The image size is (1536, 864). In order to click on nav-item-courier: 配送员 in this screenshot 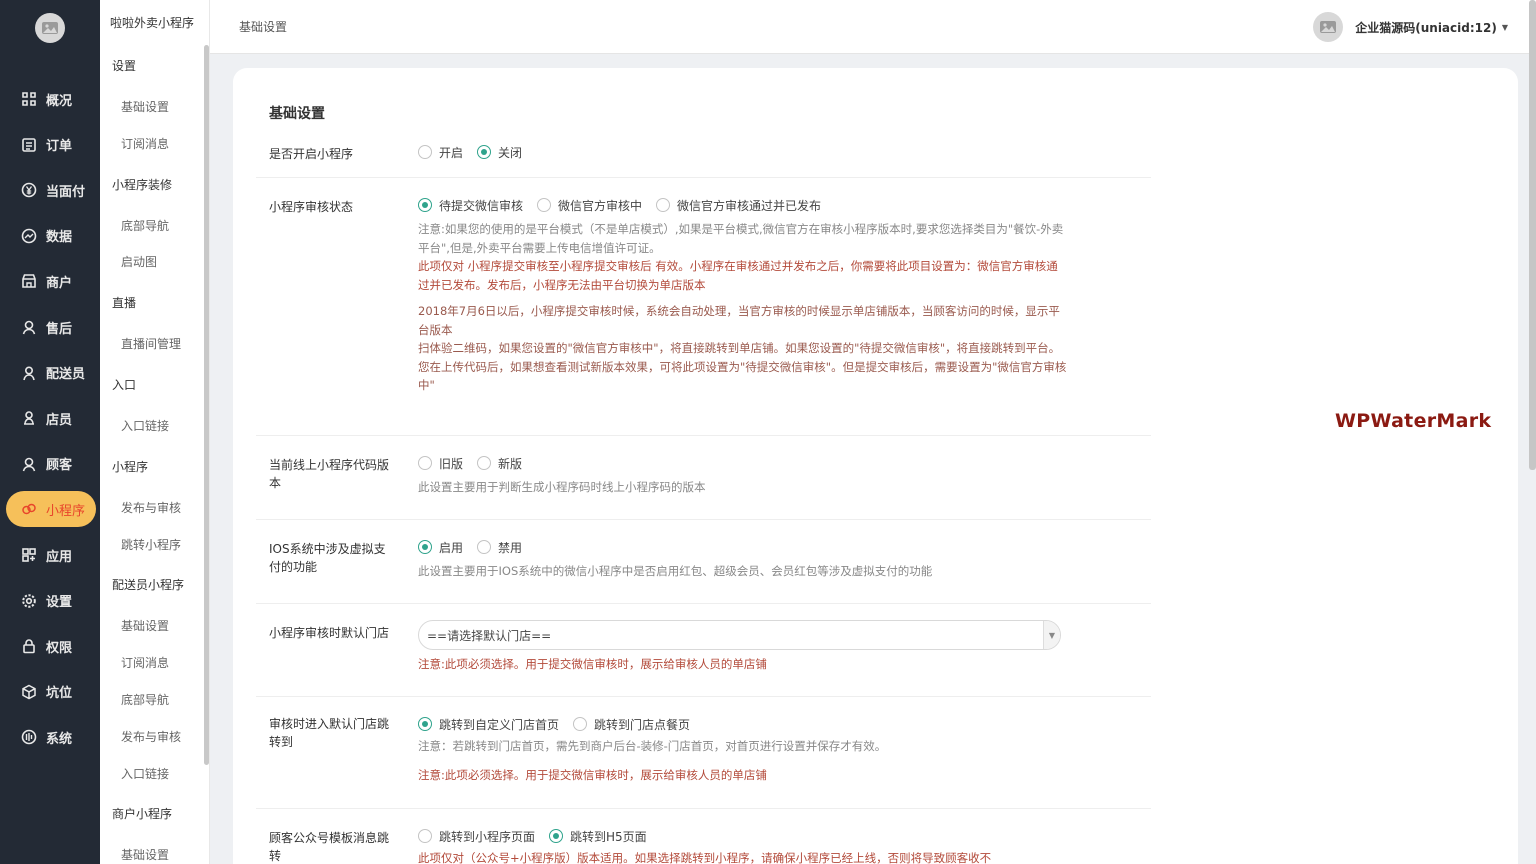, I will do `click(51, 373)`.